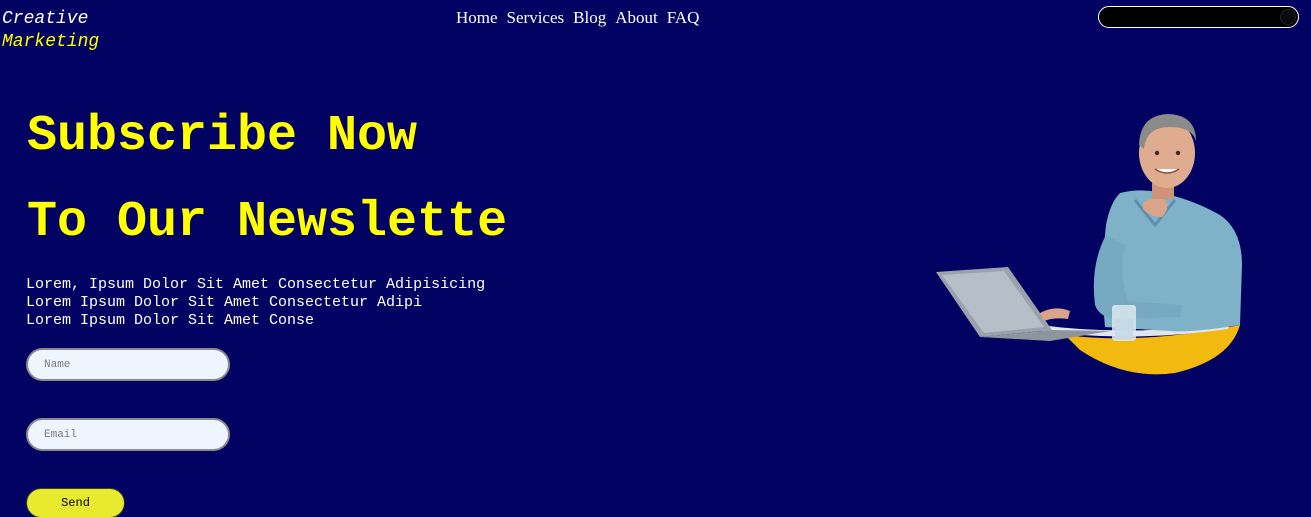 This screenshot has height=517, width=1311. I want to click on hero-person-illustration, so click(1089, 244).